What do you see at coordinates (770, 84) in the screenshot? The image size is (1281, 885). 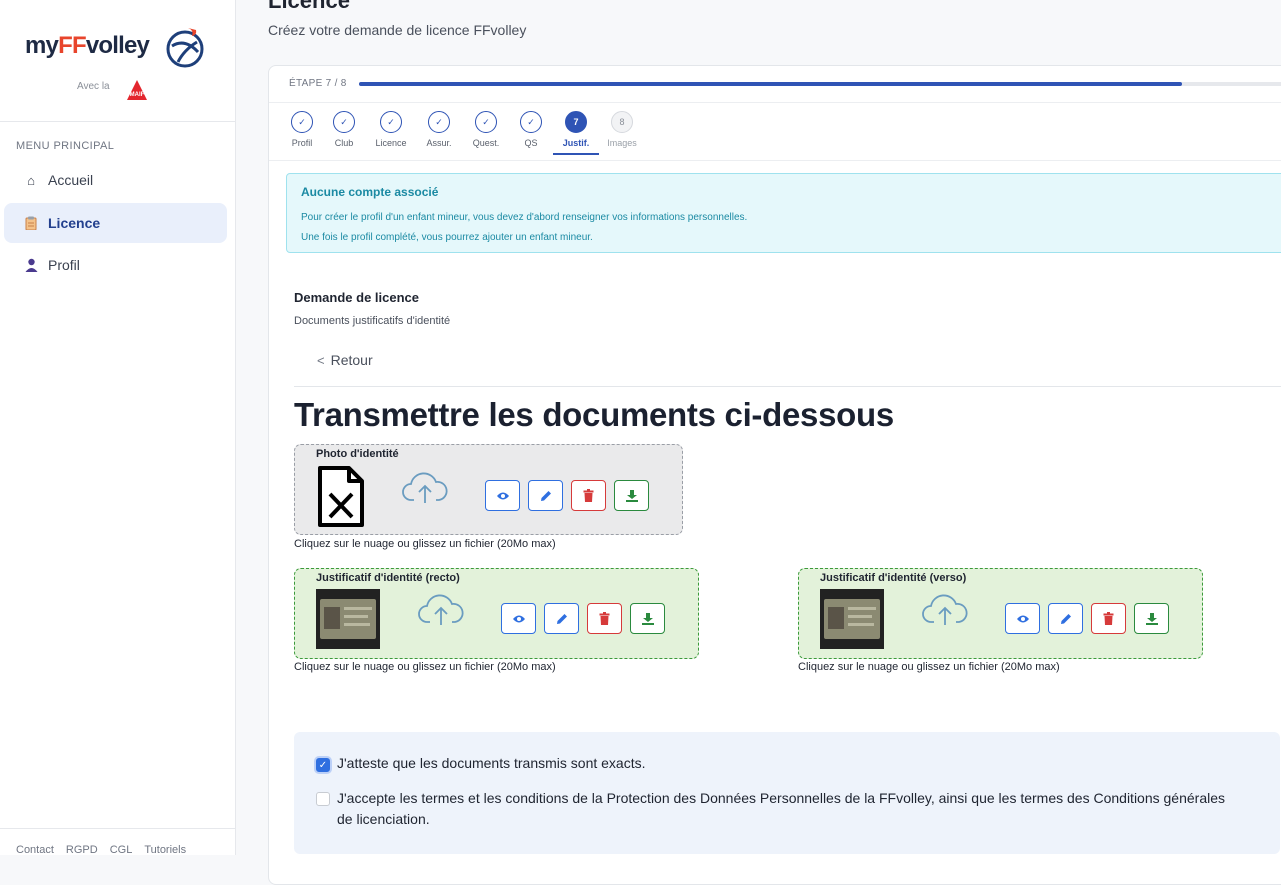 I see `progress-fill` at bounding box center [770, 84].